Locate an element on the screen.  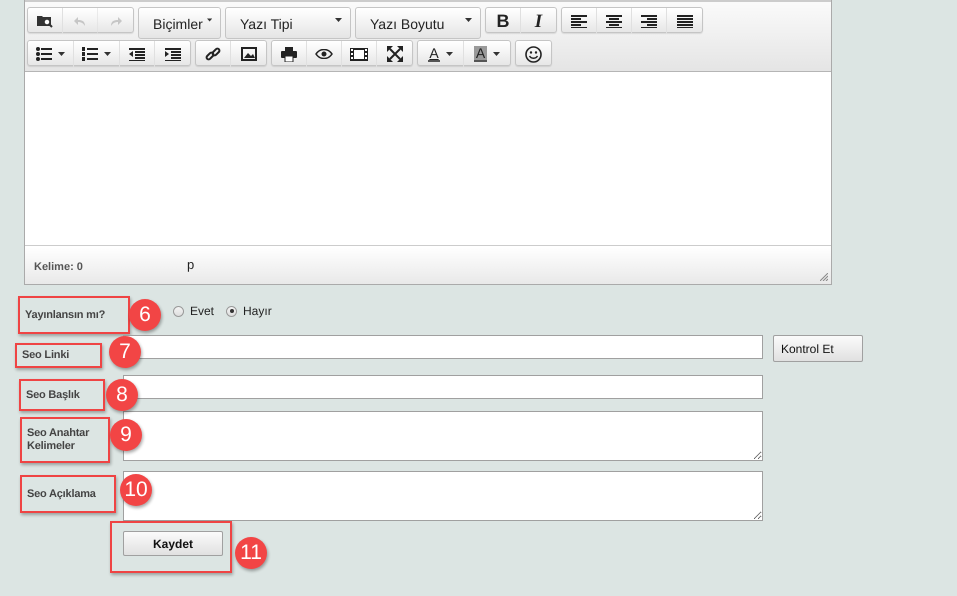
step-badge: 9 is located at coordinates (126, 435).